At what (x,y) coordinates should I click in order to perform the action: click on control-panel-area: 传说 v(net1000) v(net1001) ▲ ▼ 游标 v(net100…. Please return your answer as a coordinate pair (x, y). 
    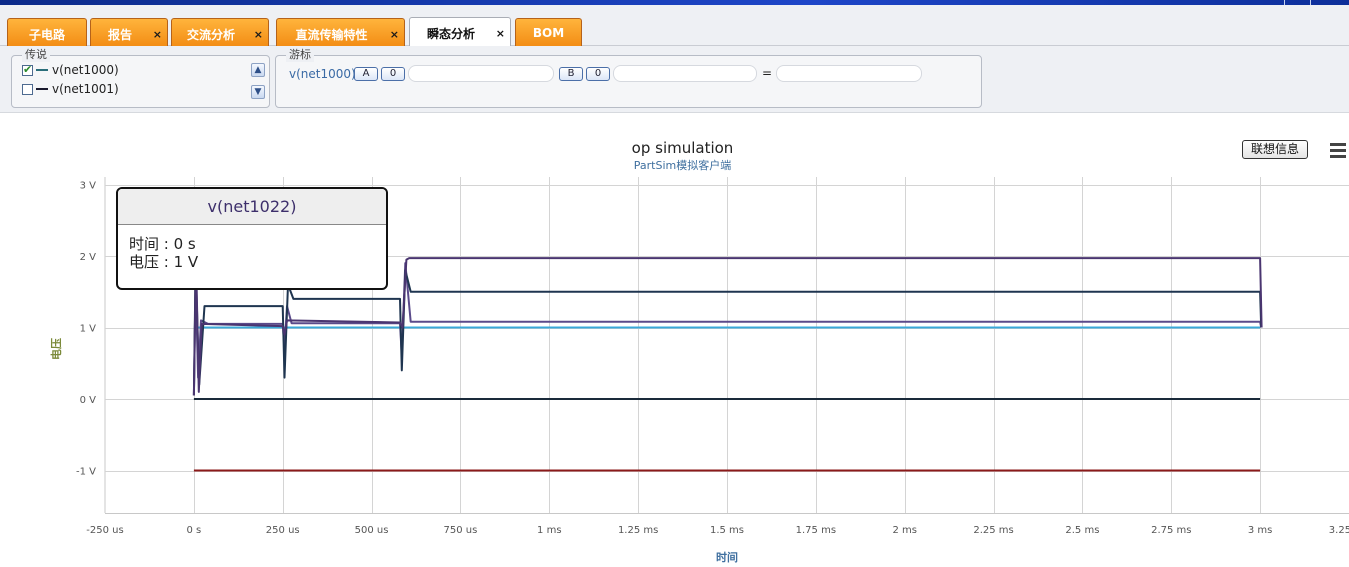
    Looking at the image, I should click on (674, 79).